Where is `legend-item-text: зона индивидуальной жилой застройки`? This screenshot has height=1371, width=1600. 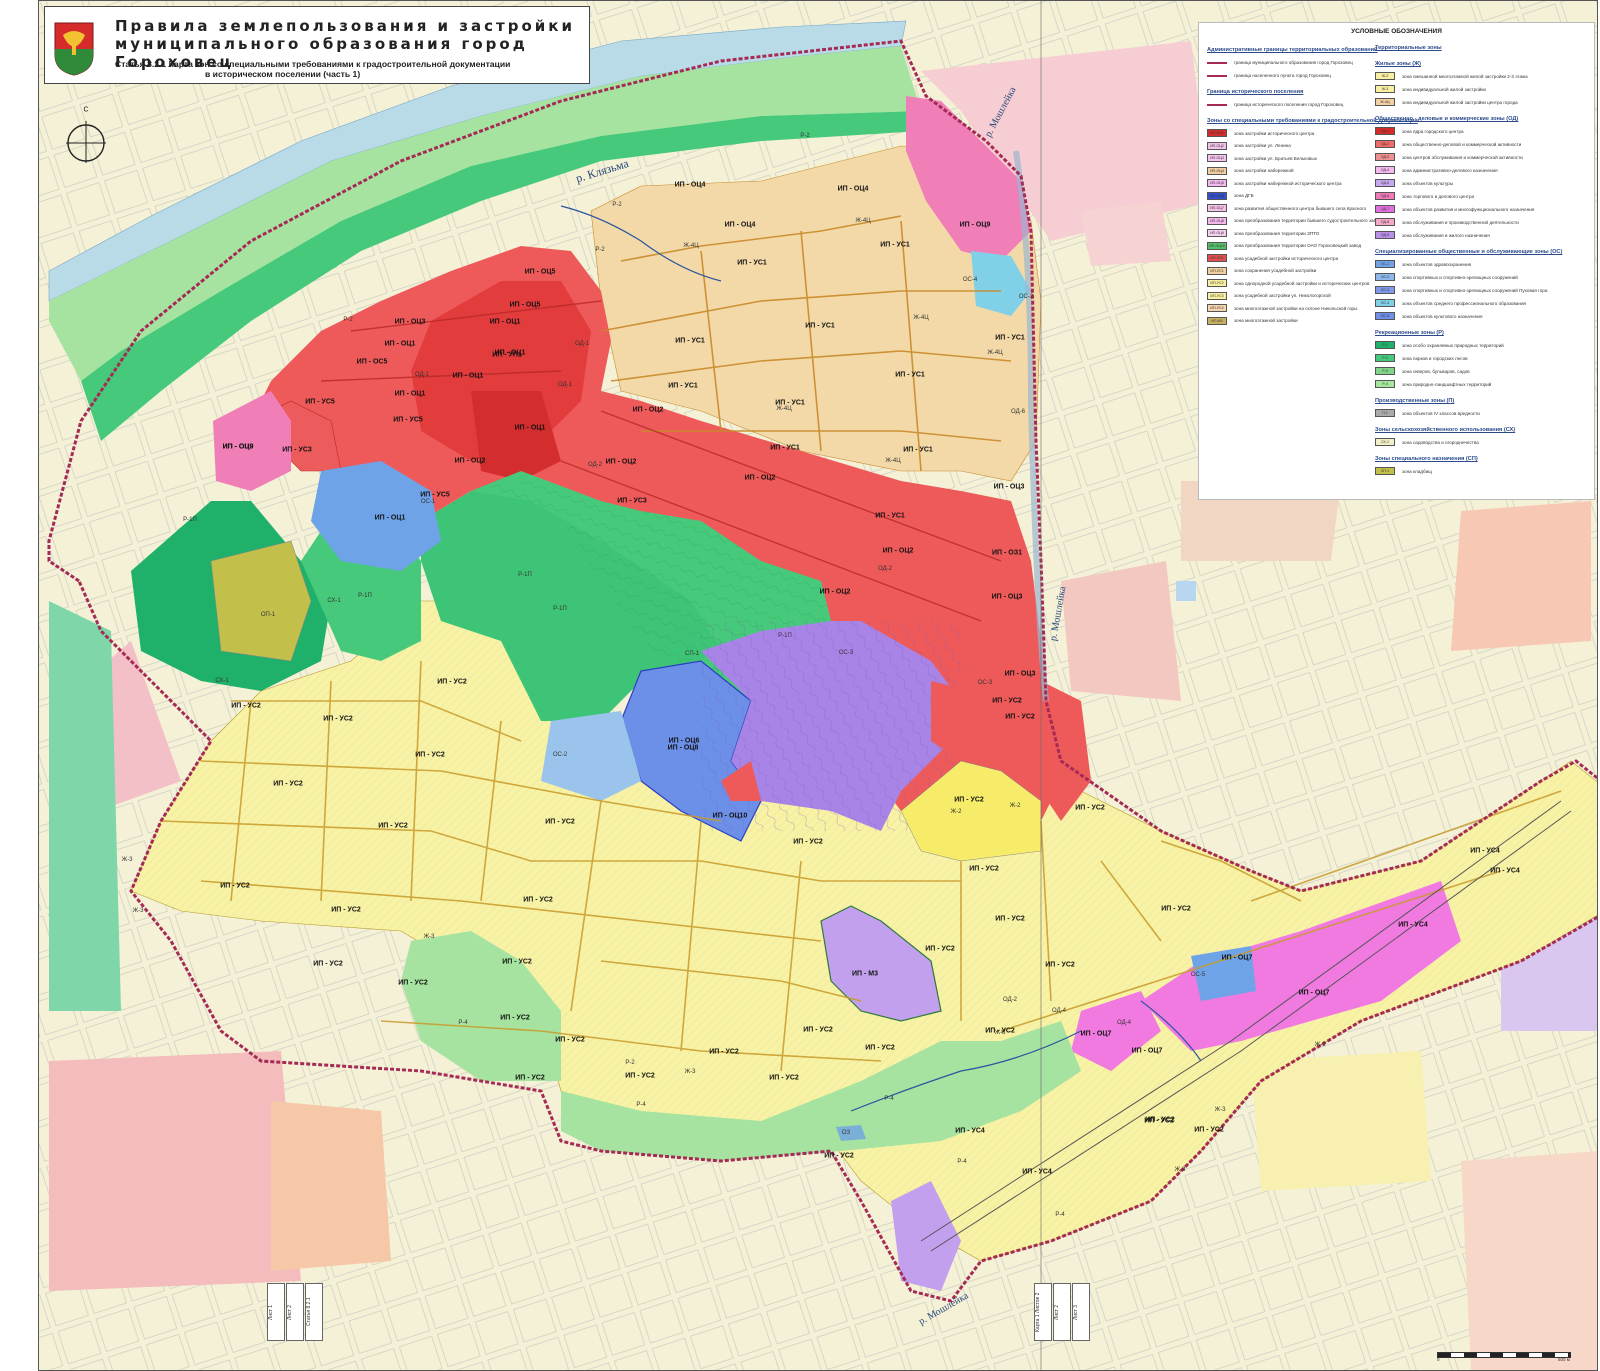
legend-item-text: зона индивидуальной жилой застройки is located at coordinates (1444, 89).